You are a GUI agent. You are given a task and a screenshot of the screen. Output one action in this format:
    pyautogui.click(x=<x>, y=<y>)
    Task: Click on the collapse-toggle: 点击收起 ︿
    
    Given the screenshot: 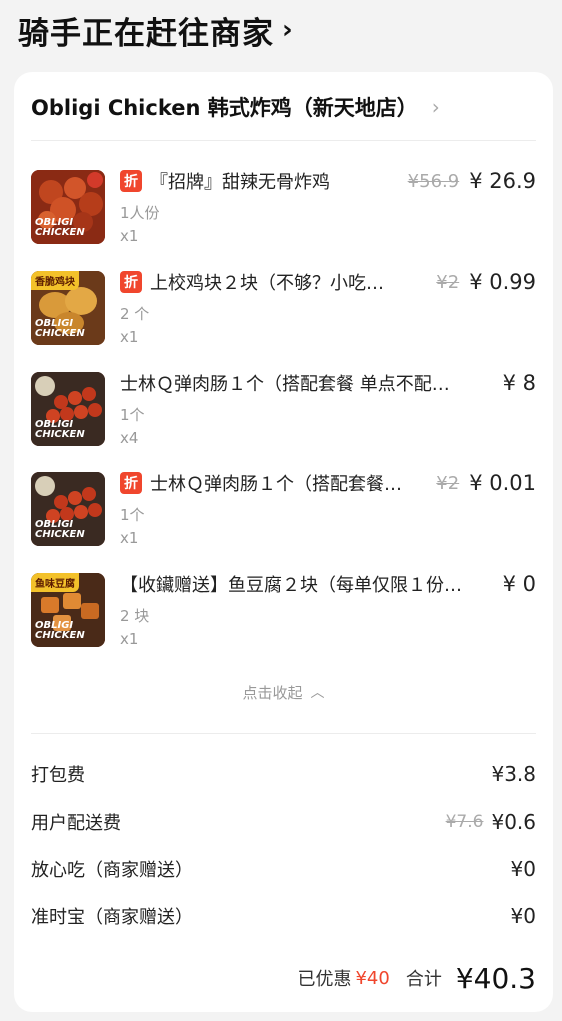 What is the action you would take?
    pyautogui.click(x=283, y=692)
    